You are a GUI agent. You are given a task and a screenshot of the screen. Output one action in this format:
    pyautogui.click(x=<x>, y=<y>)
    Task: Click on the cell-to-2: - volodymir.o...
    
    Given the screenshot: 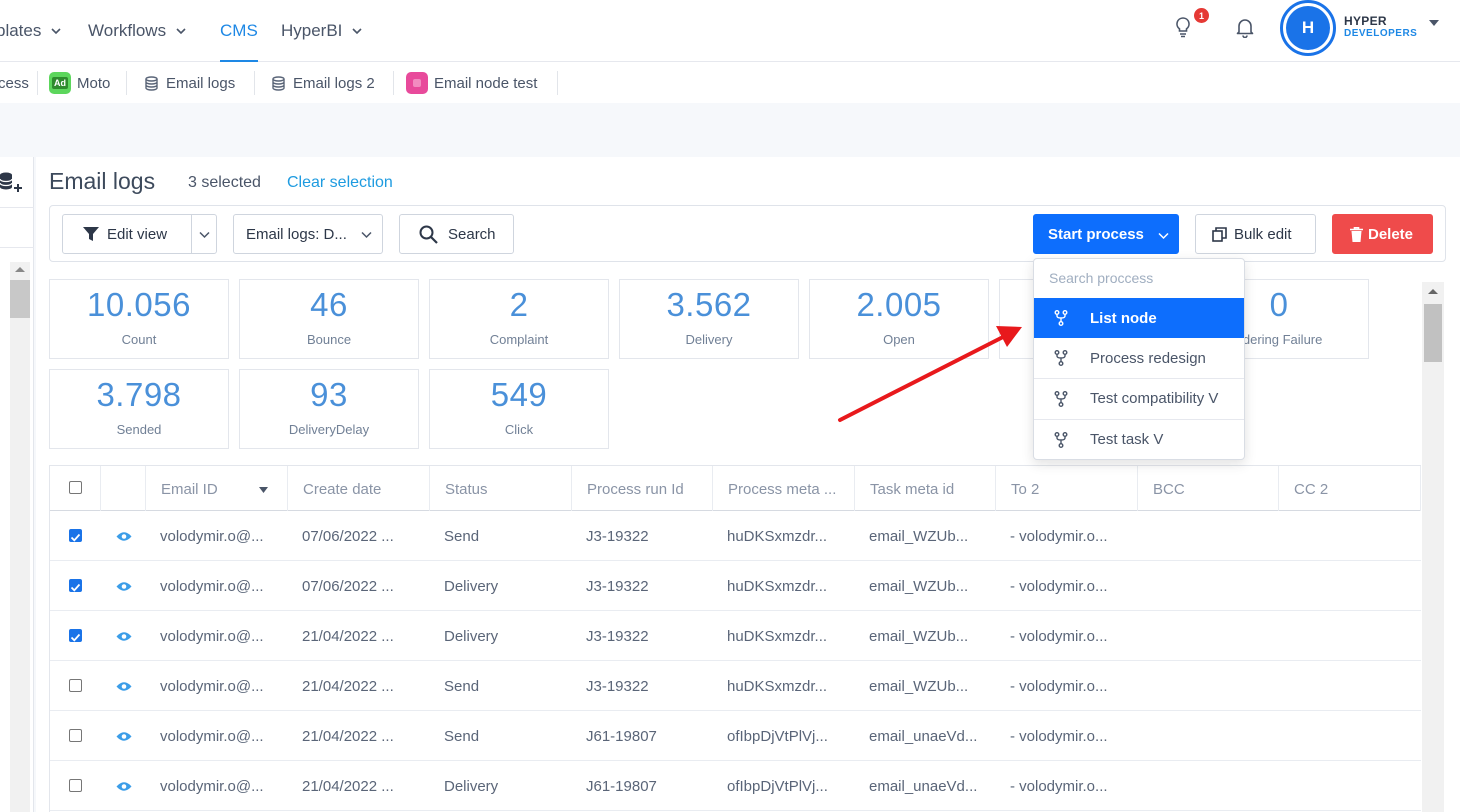 What is the action you would take?
    pyautogui.click(x=1059, y=786)
    